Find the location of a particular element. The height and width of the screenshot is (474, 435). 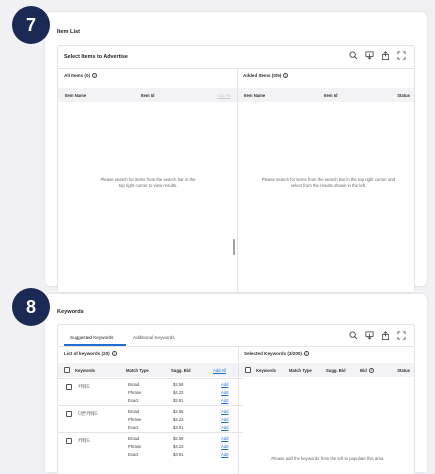

col-bid: Bid i is located at coordinates (367, 370).